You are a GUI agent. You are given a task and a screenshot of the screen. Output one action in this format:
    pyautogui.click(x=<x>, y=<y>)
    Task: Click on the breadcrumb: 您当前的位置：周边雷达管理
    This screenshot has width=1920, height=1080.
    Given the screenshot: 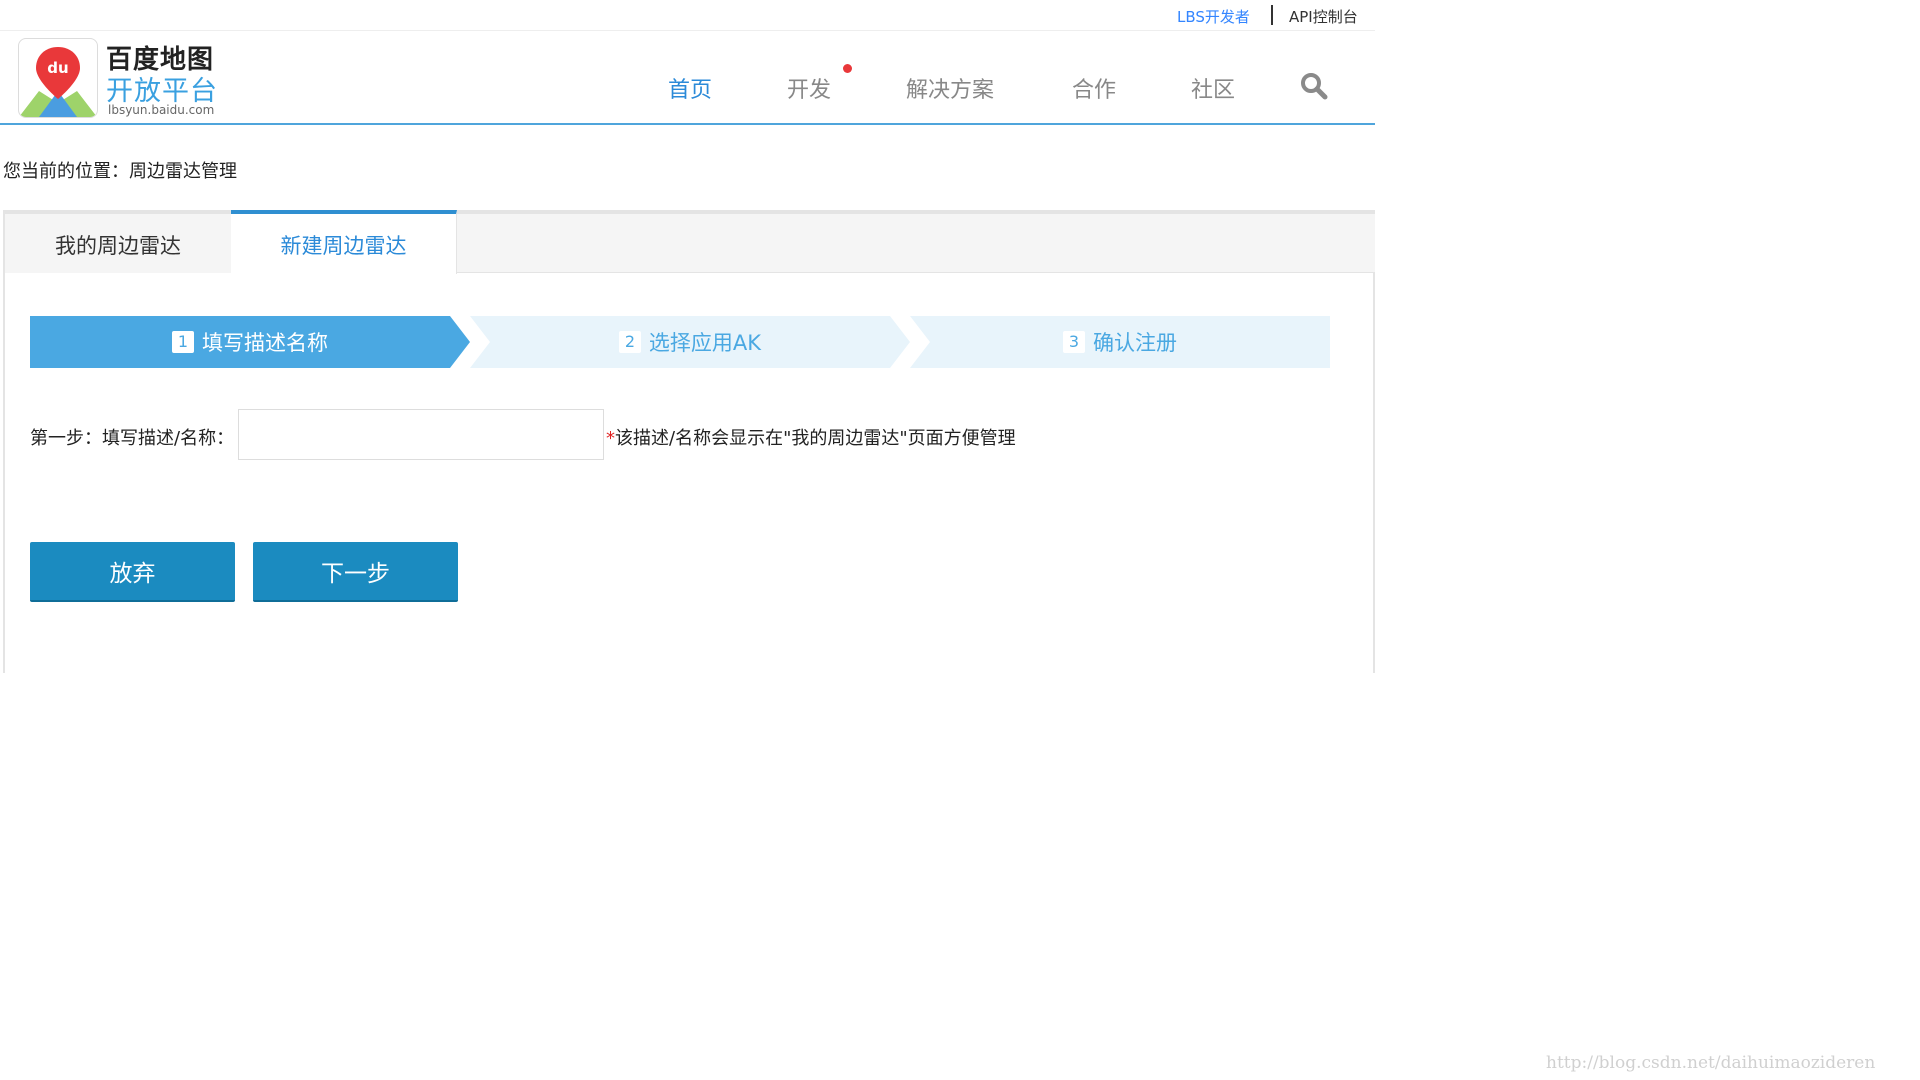 What is the action you would take?
    pyautogui.click(x=120, y=170)
    